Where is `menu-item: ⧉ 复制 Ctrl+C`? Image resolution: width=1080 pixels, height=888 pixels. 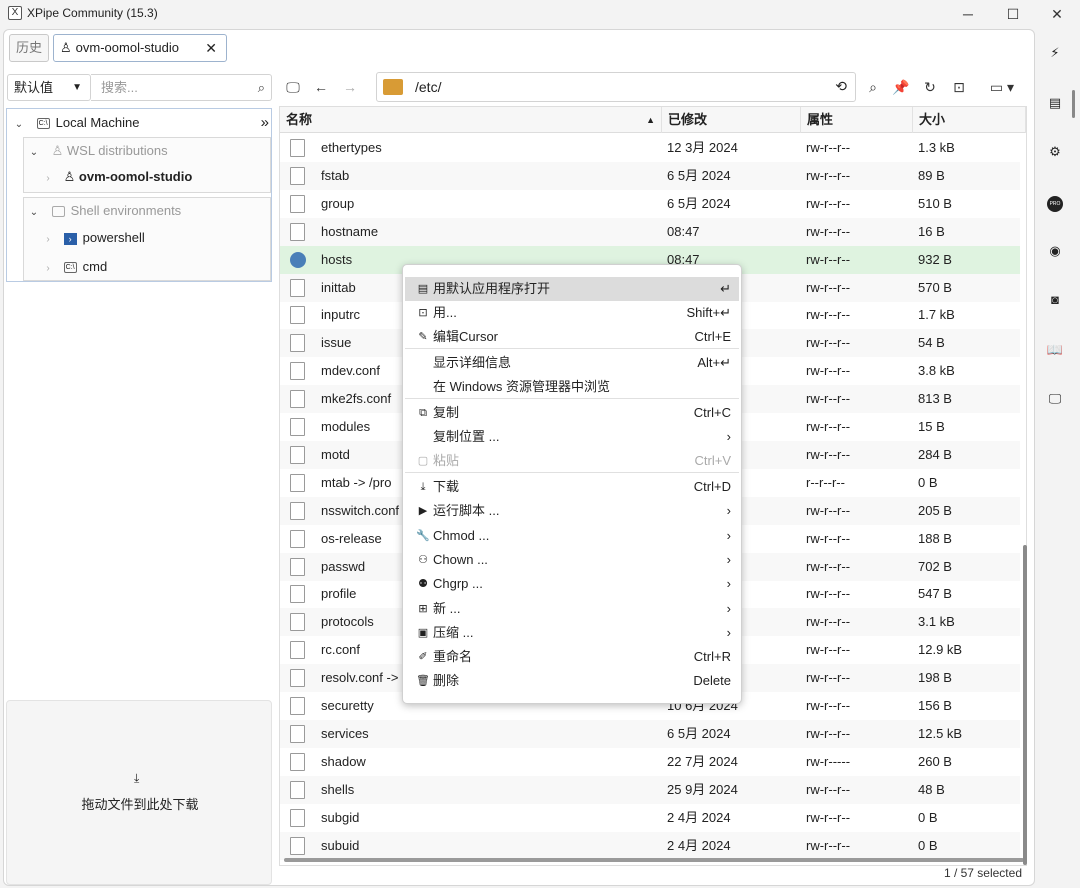 menu-item: ⧉ 复制 Ctrl+C is located at coordinates (572, 413).